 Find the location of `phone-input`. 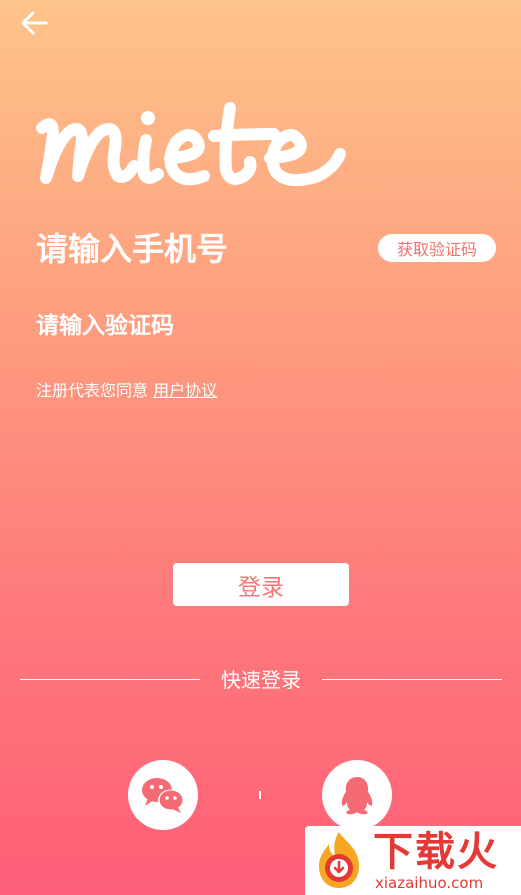

phone-input is located at coordinates (196, 249).